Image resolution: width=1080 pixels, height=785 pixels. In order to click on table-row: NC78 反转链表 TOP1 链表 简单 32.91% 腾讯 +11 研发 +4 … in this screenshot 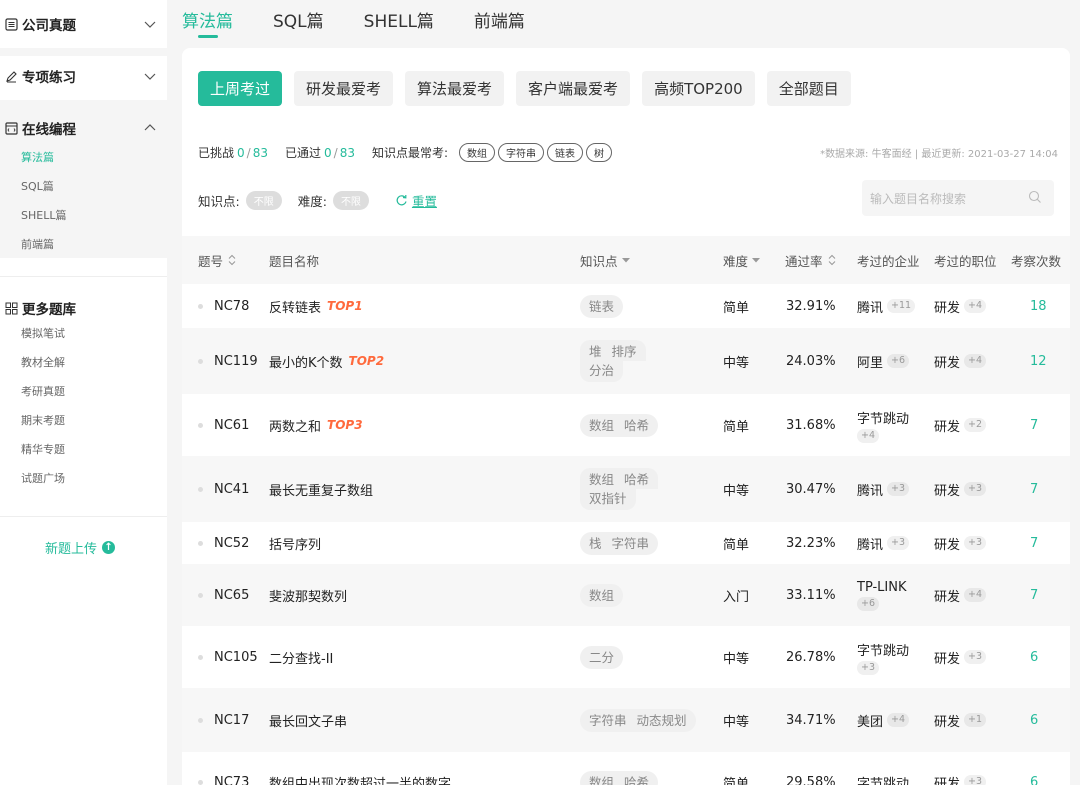, I will do `click(626, 306)`.